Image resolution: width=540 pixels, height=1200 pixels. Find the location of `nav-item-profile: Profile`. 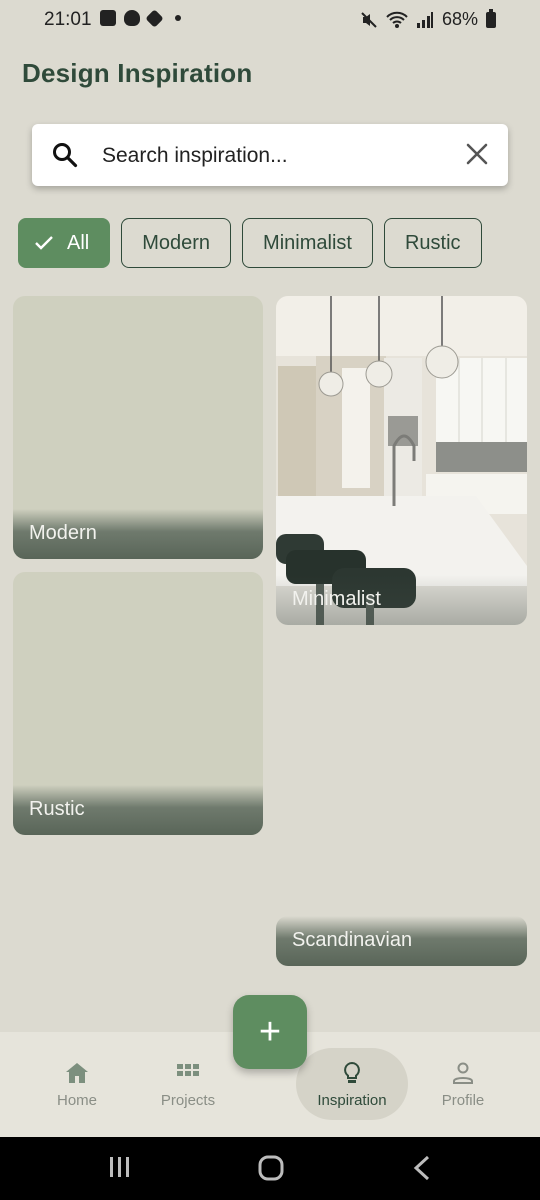

nav-item-profile: Profile is located at coordinates (463, 1070).